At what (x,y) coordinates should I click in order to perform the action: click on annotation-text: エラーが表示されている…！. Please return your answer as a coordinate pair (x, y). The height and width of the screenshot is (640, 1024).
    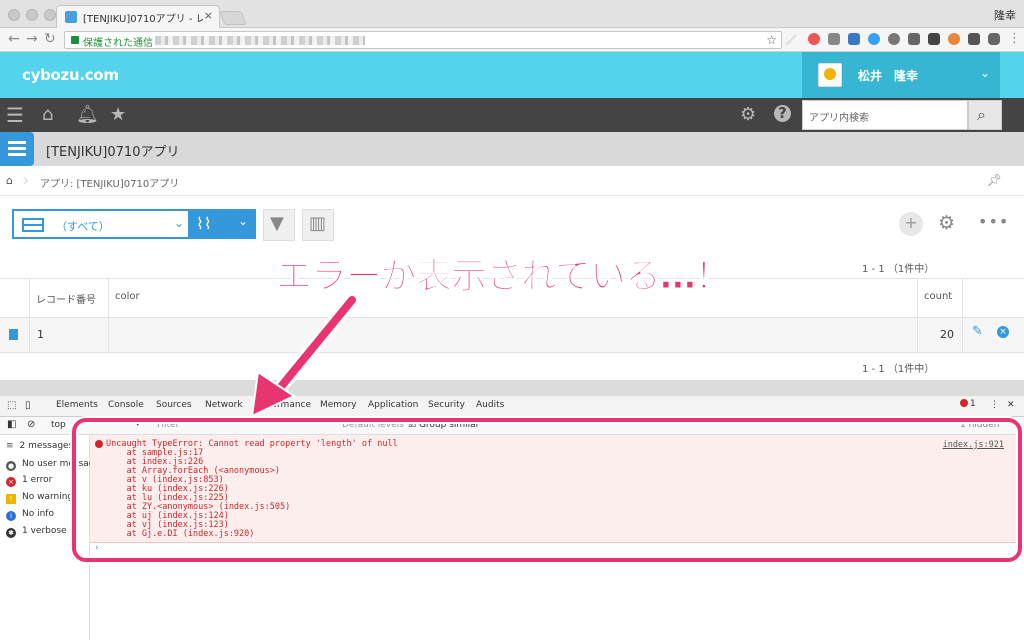
    Looking at the image, I should click on (504, 277).